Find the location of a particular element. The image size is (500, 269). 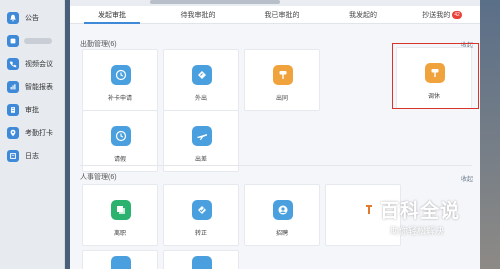

sidebar-item-blurred is located at coordinates (32, 41).